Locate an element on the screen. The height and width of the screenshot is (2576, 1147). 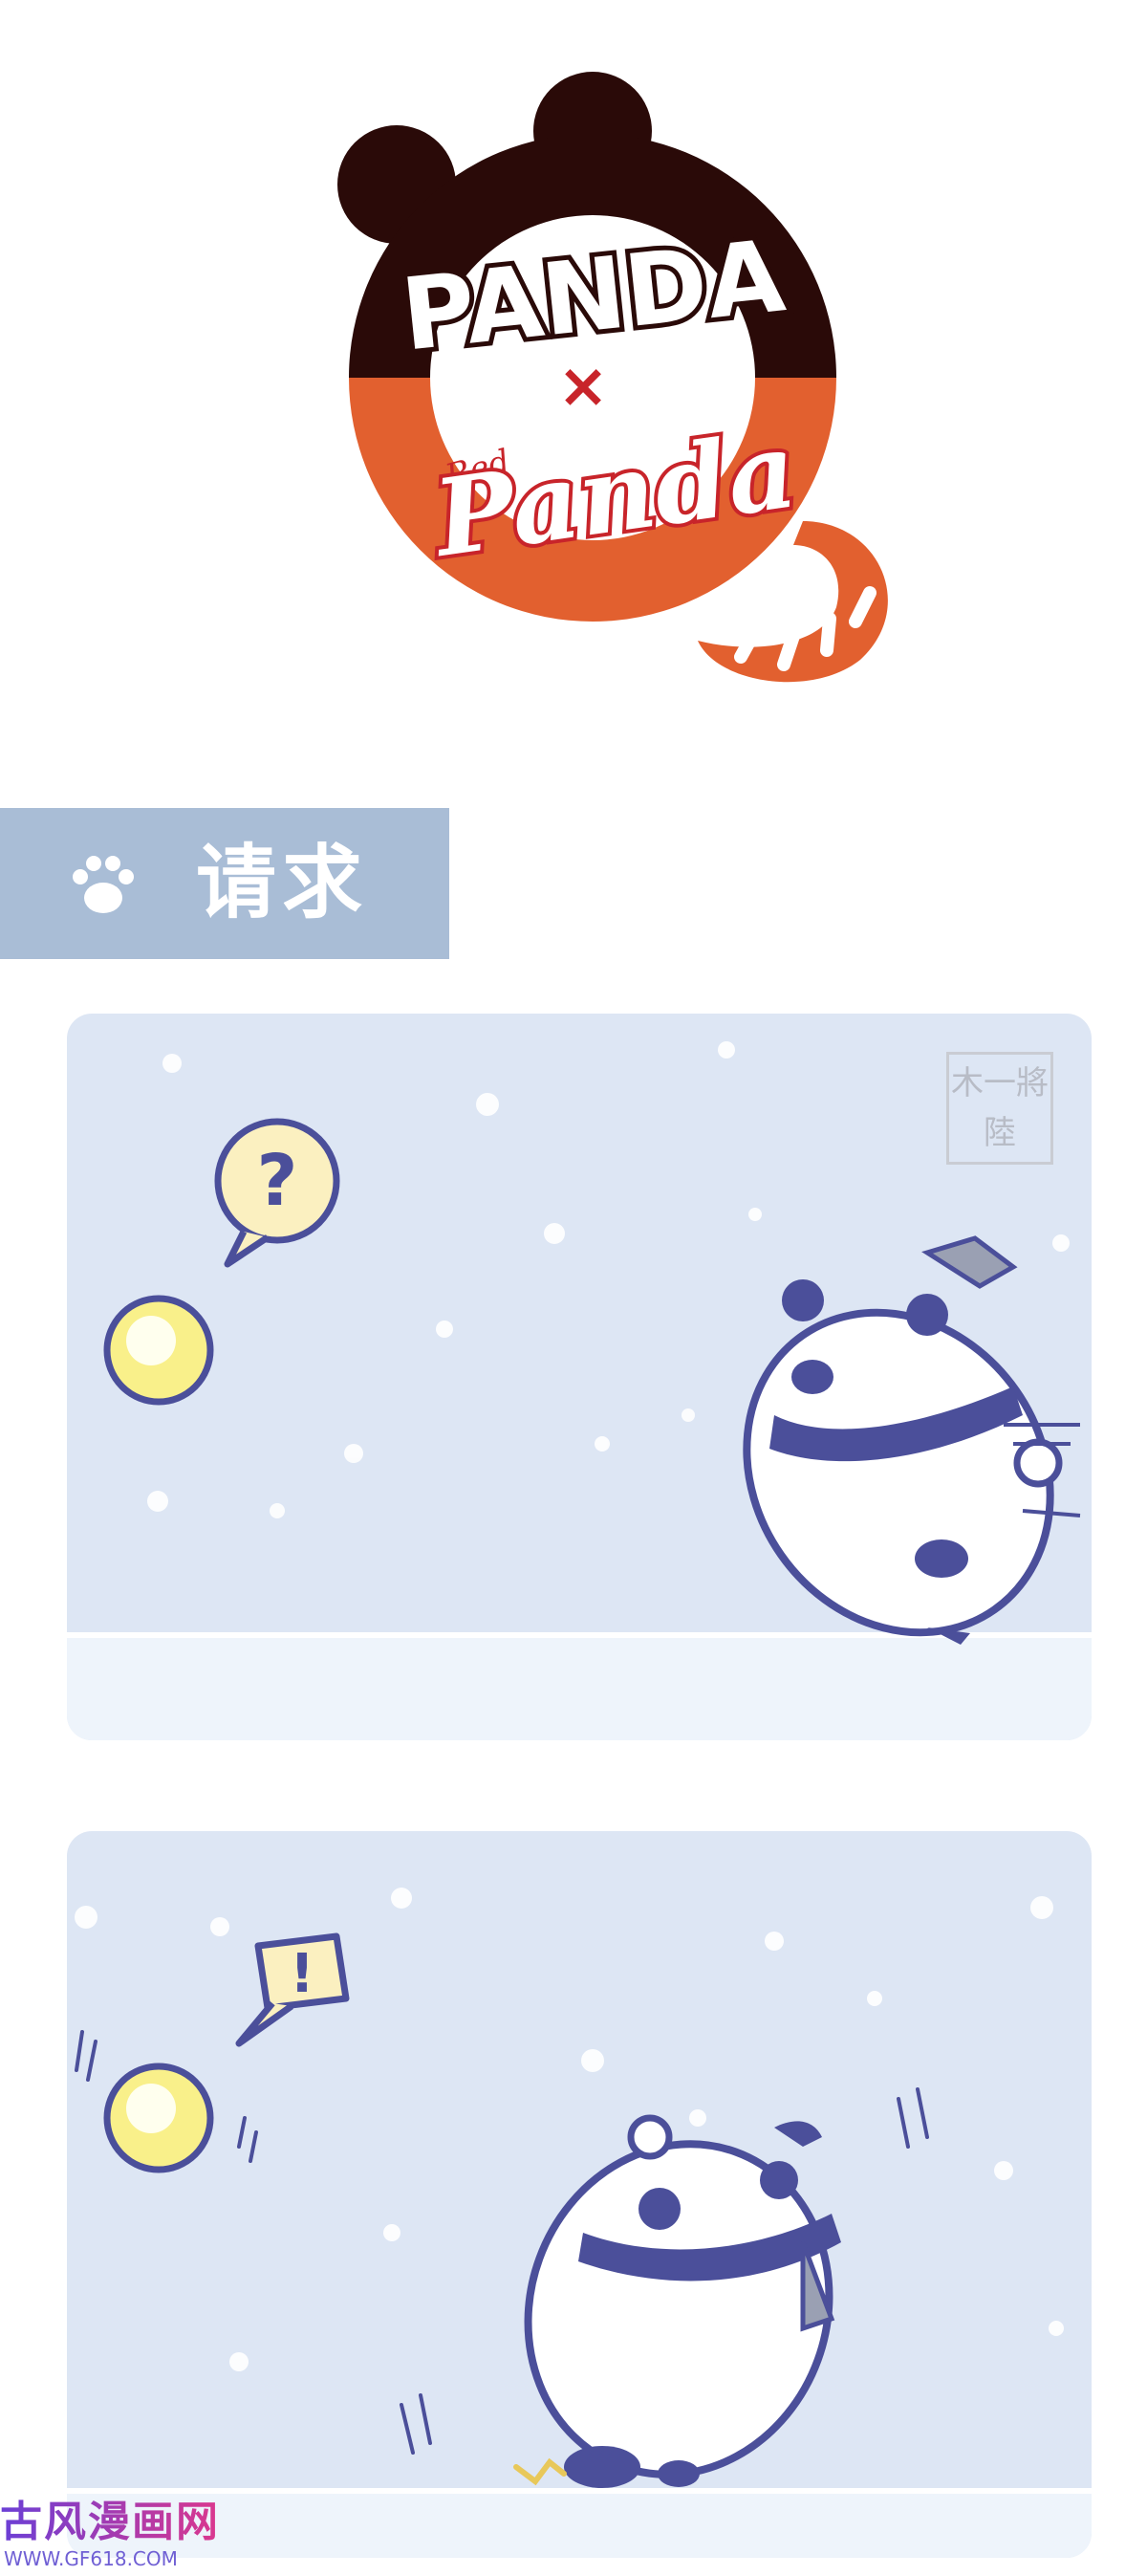
watermark-site-name: 古风漫画网 is located at coordinates (114, 2522).